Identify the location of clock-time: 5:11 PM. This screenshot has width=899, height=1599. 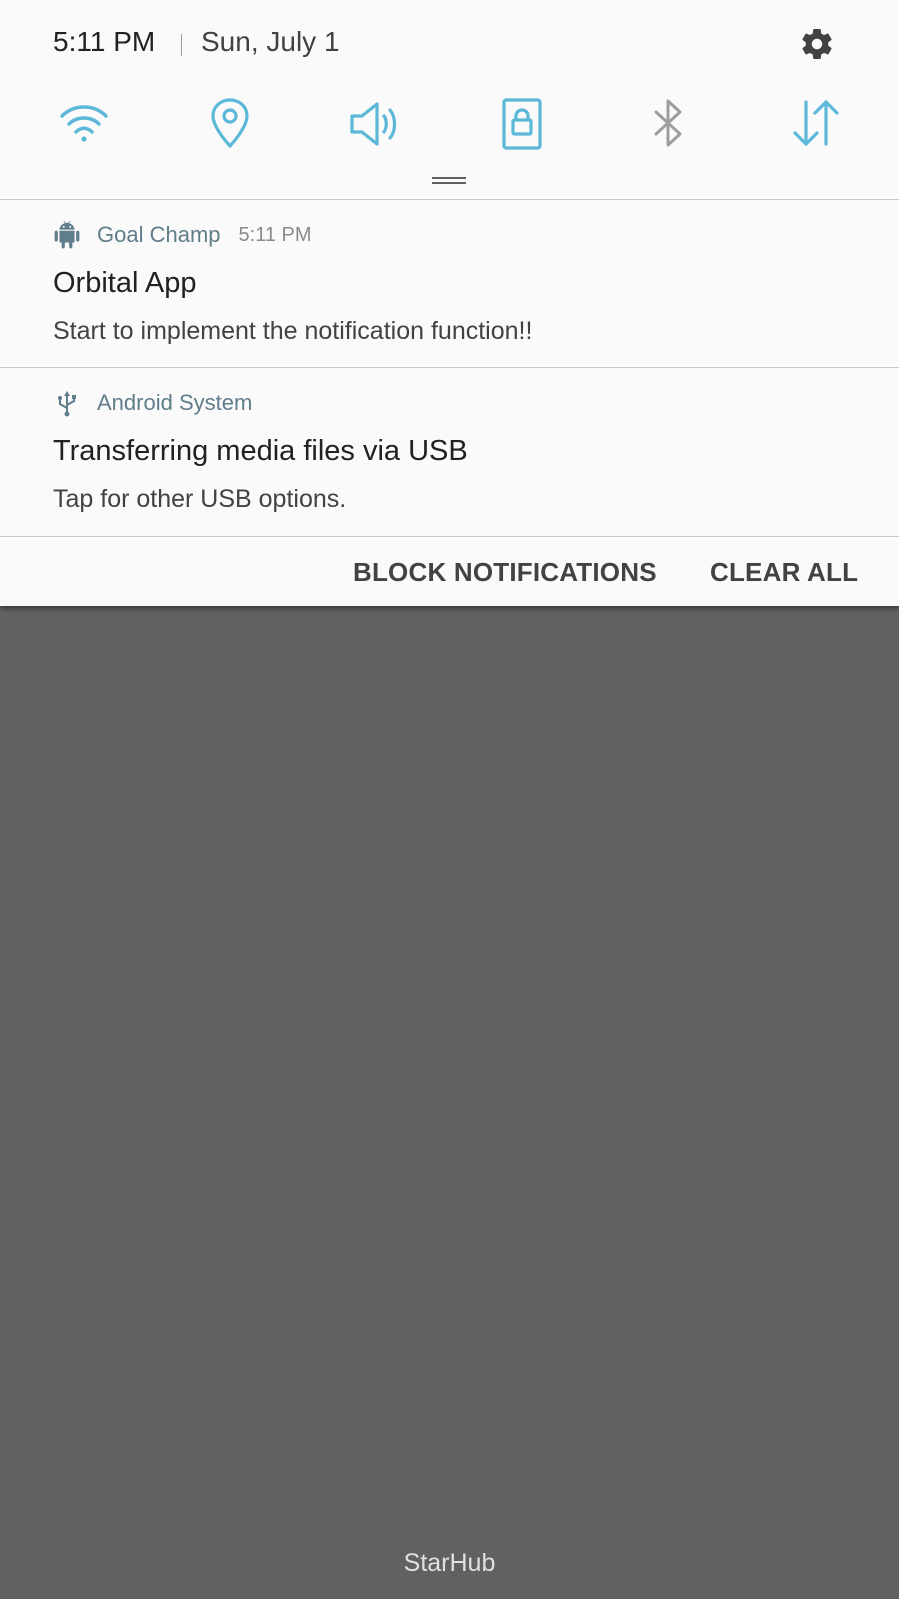
(104, 41).